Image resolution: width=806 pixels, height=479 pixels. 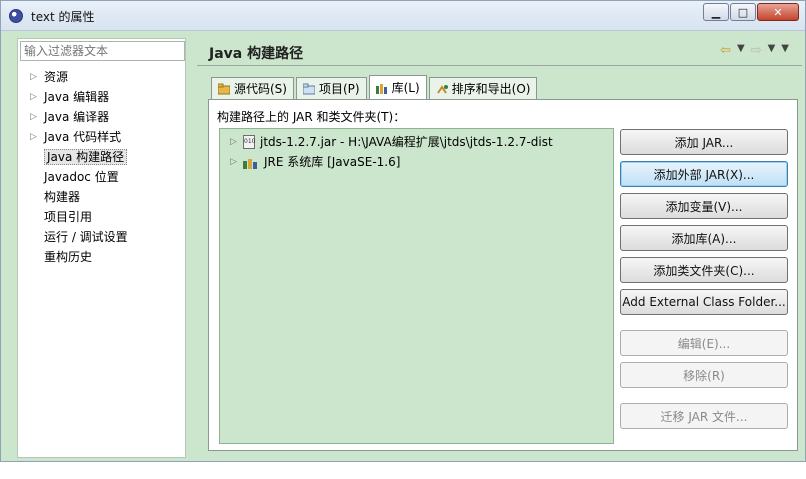 What do you see at coordinates (86, 157) in the screenshot?
I see `tree-item-label: Java 构建路径` at bounding box center [86, 157].